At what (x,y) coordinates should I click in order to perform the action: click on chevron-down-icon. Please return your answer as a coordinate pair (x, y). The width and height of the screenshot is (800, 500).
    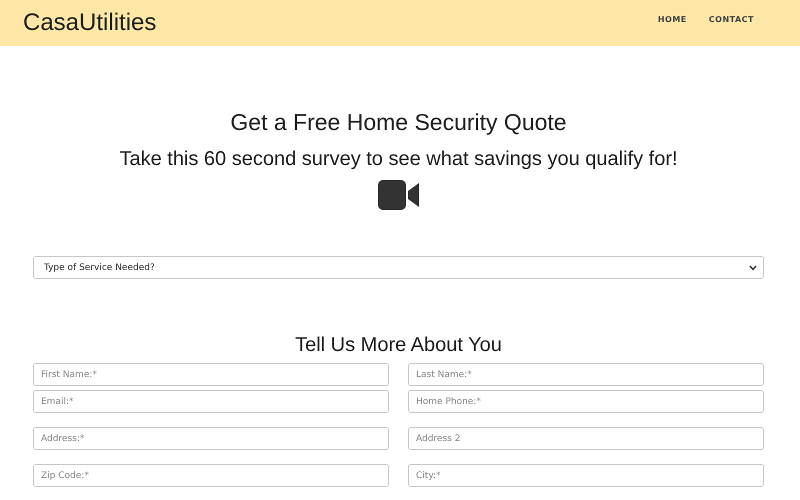
    Looking at the image, I should click on (753, 267).